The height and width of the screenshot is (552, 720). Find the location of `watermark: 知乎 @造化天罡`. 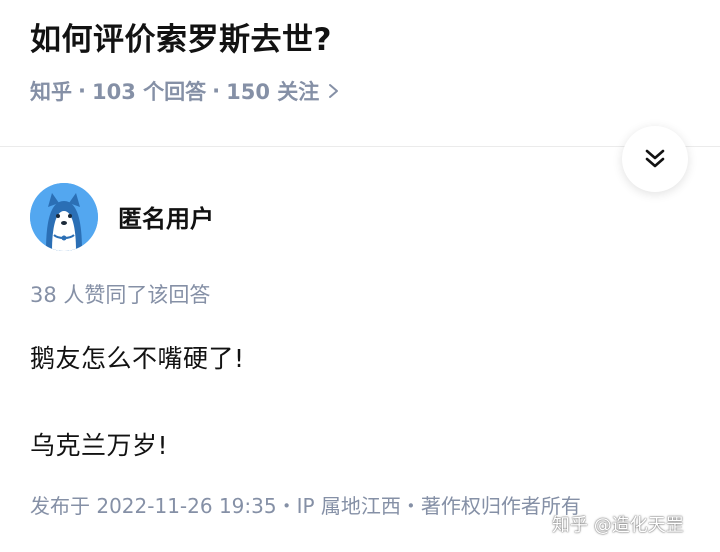

watermark: 知乎 @造化天罡 is located at coordinates (618, 525).